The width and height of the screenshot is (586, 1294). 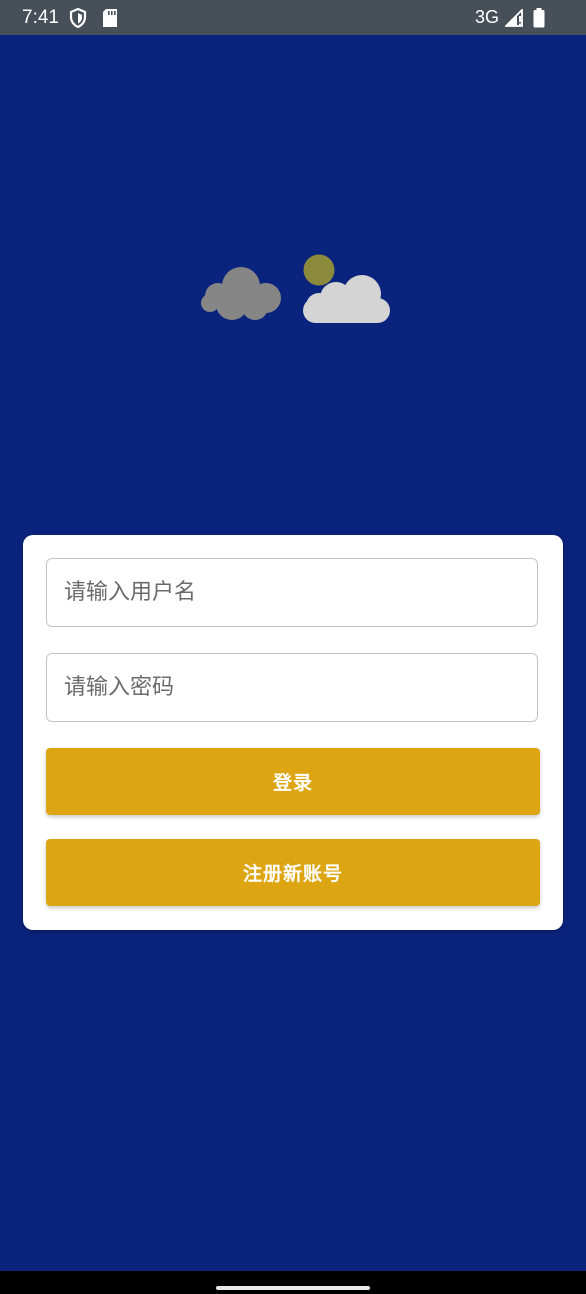 I want to click on username-input, so click(x=292, y=592).